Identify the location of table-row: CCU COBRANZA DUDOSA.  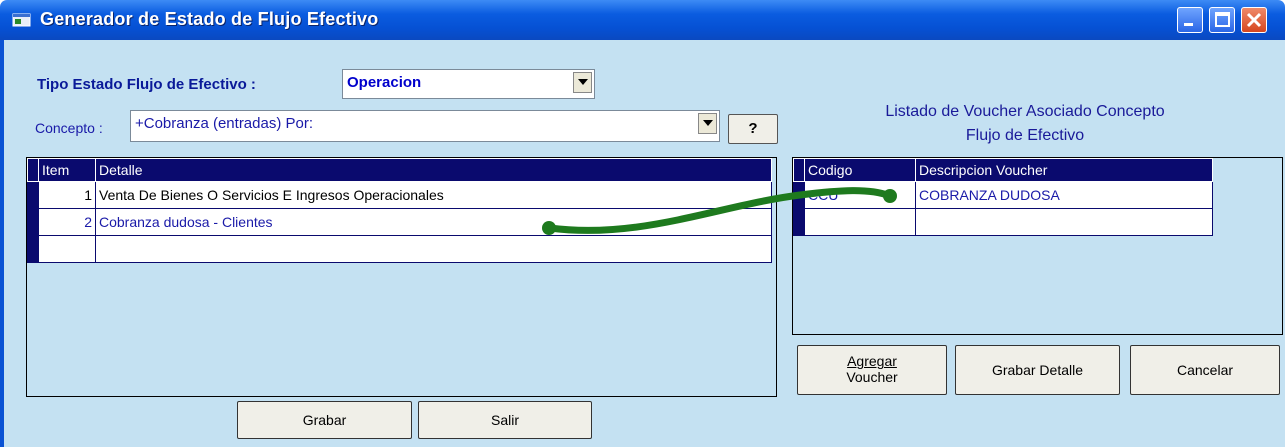
(1003, 195).